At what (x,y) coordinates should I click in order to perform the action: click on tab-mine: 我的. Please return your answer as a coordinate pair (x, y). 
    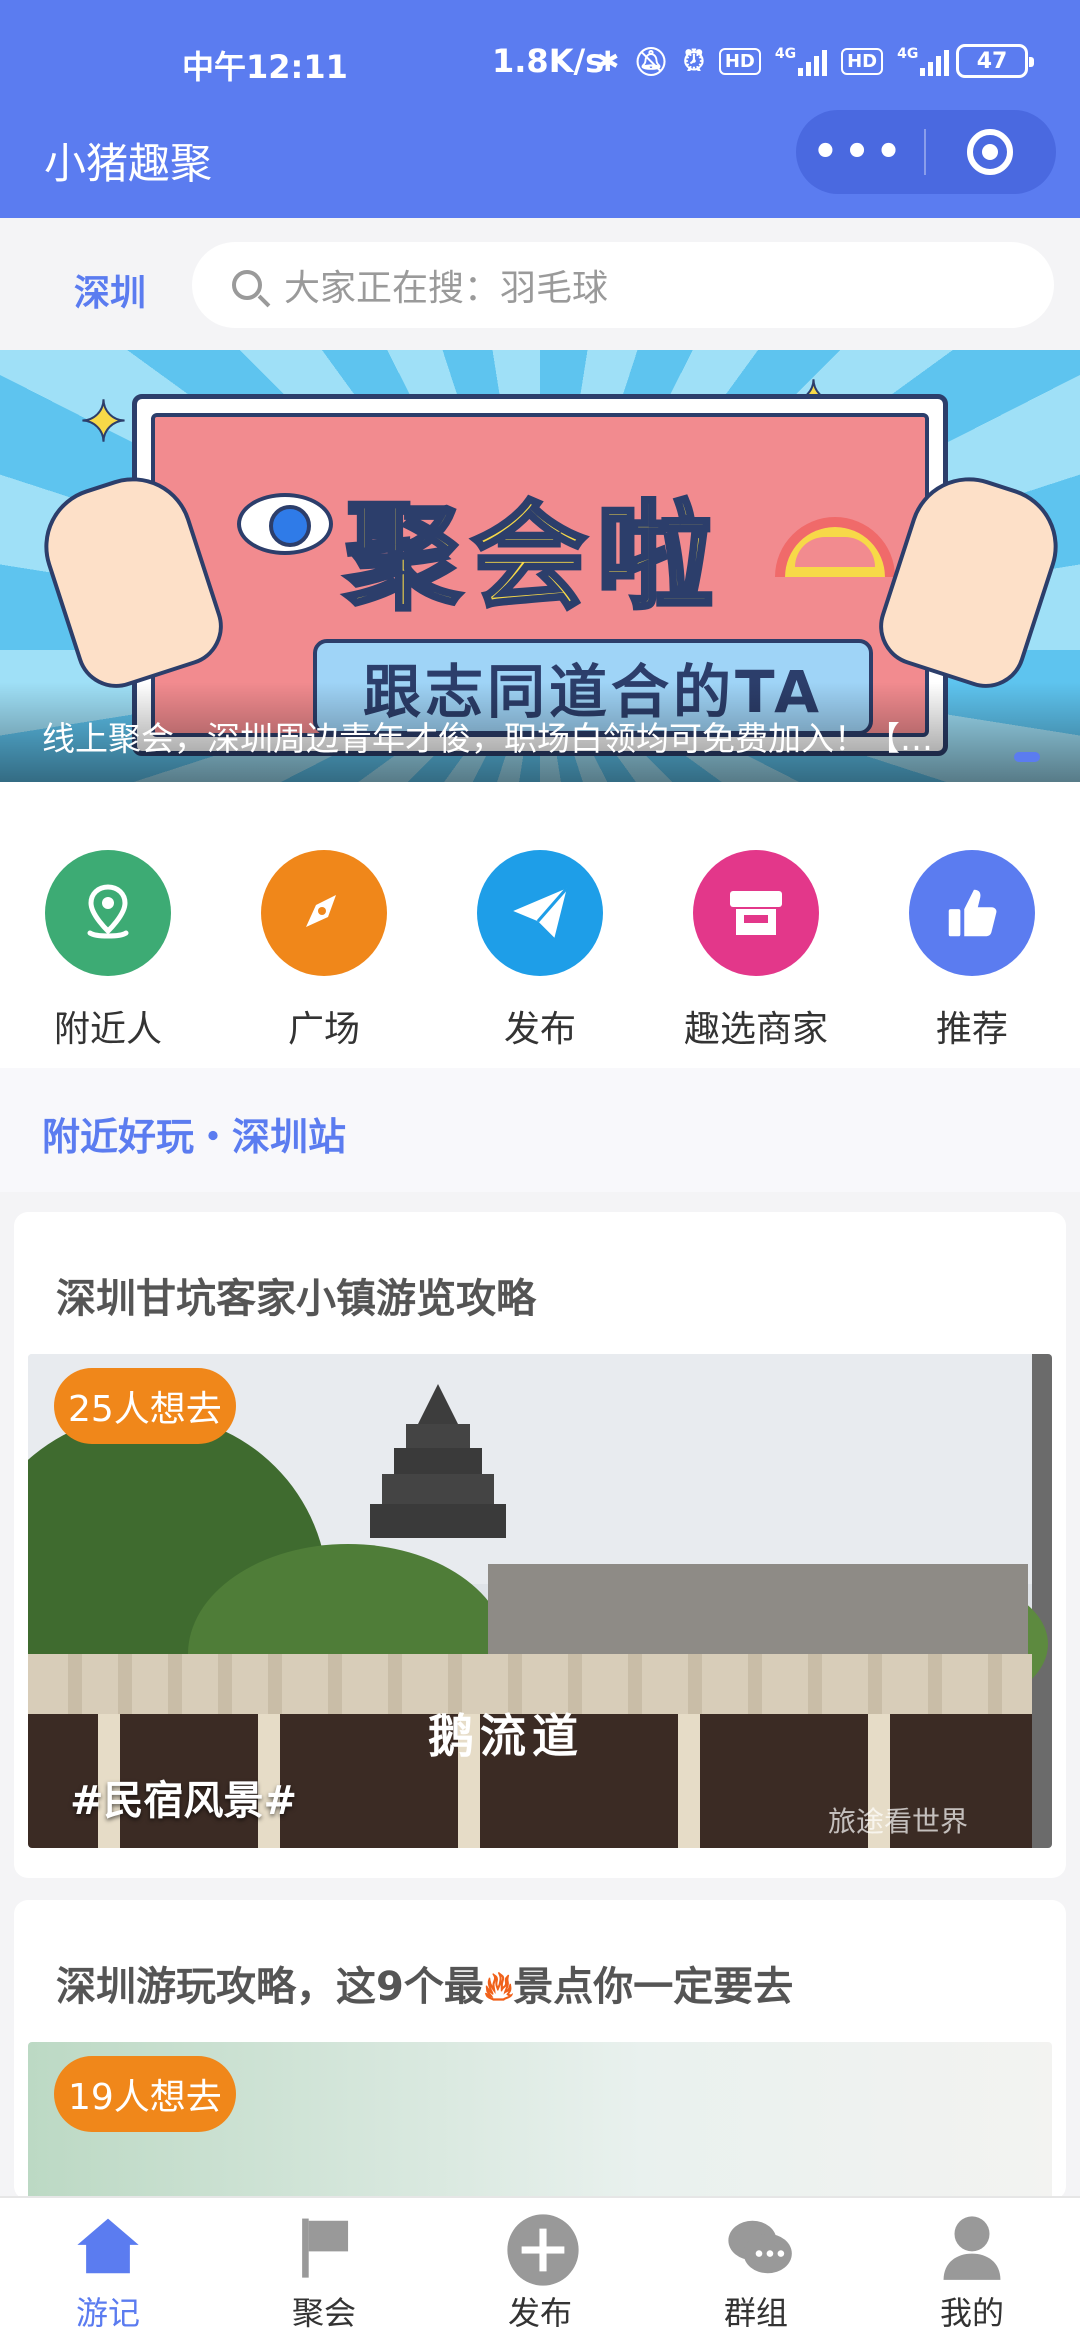
    Looking at the image, I should click on (972, 2273).